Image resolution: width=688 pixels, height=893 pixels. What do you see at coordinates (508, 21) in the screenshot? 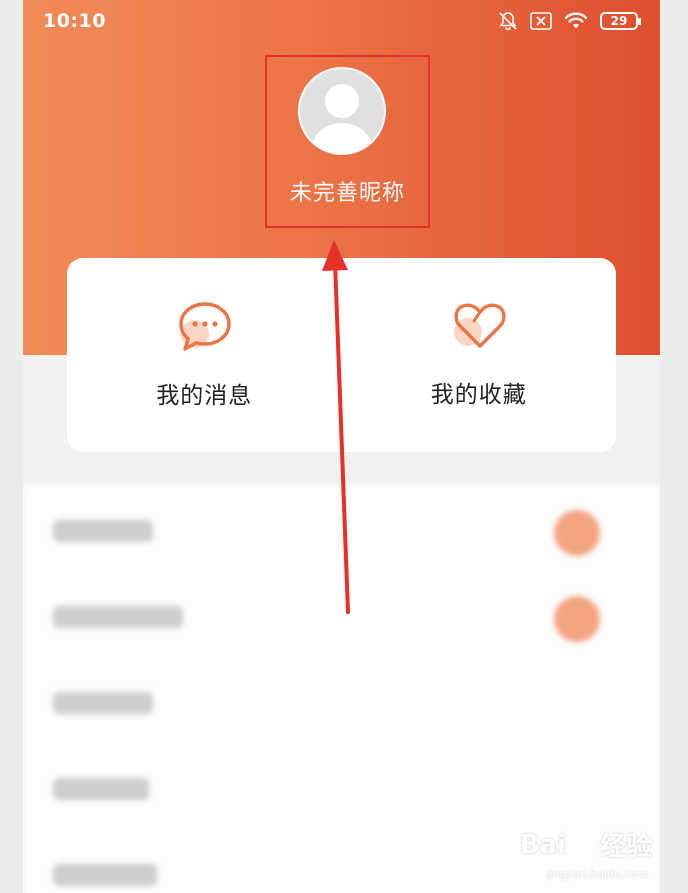
I see `bell-muted-icon` at bounding box center [508, 21].